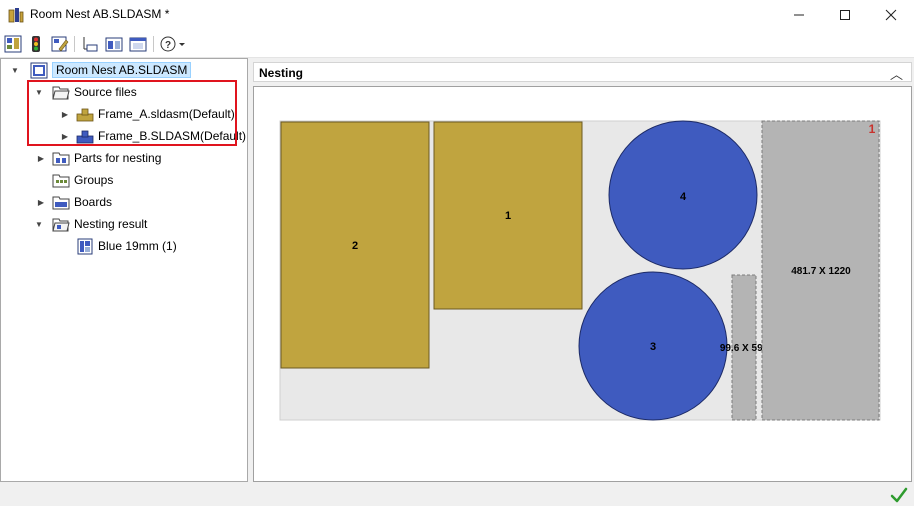 Image resolution: width=914 pixels, height=506 pixels. I want to click on highlight-box, so click(132, 113).